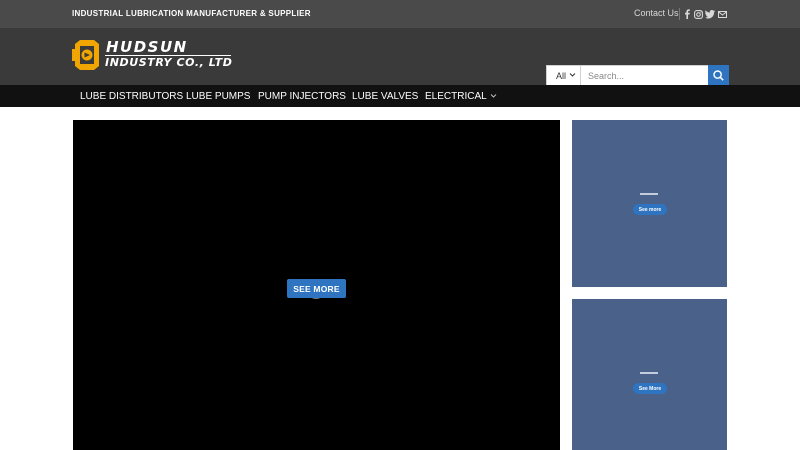  Describe the element at coordinates (645, 75) in the screenshot. I see `search-input` at that location.